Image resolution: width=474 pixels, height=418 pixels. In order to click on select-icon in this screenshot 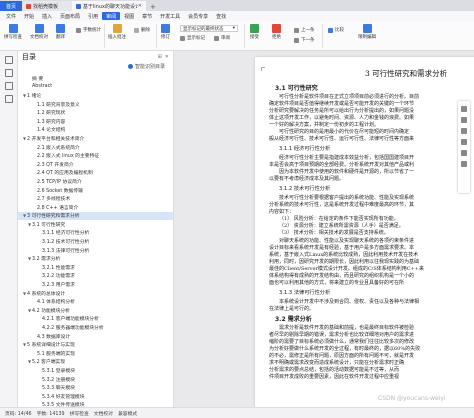, I will do `click(464, 131)`.